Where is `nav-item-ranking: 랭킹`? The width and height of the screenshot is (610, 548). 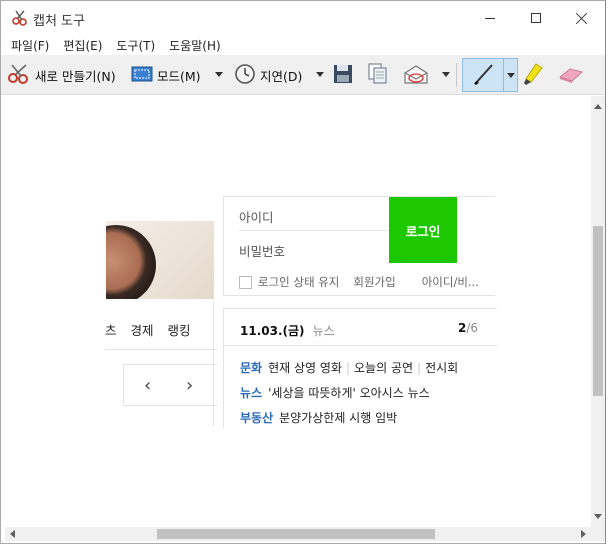 nav-item-ranking: 랭킹 is located at coordinates (179, 329).